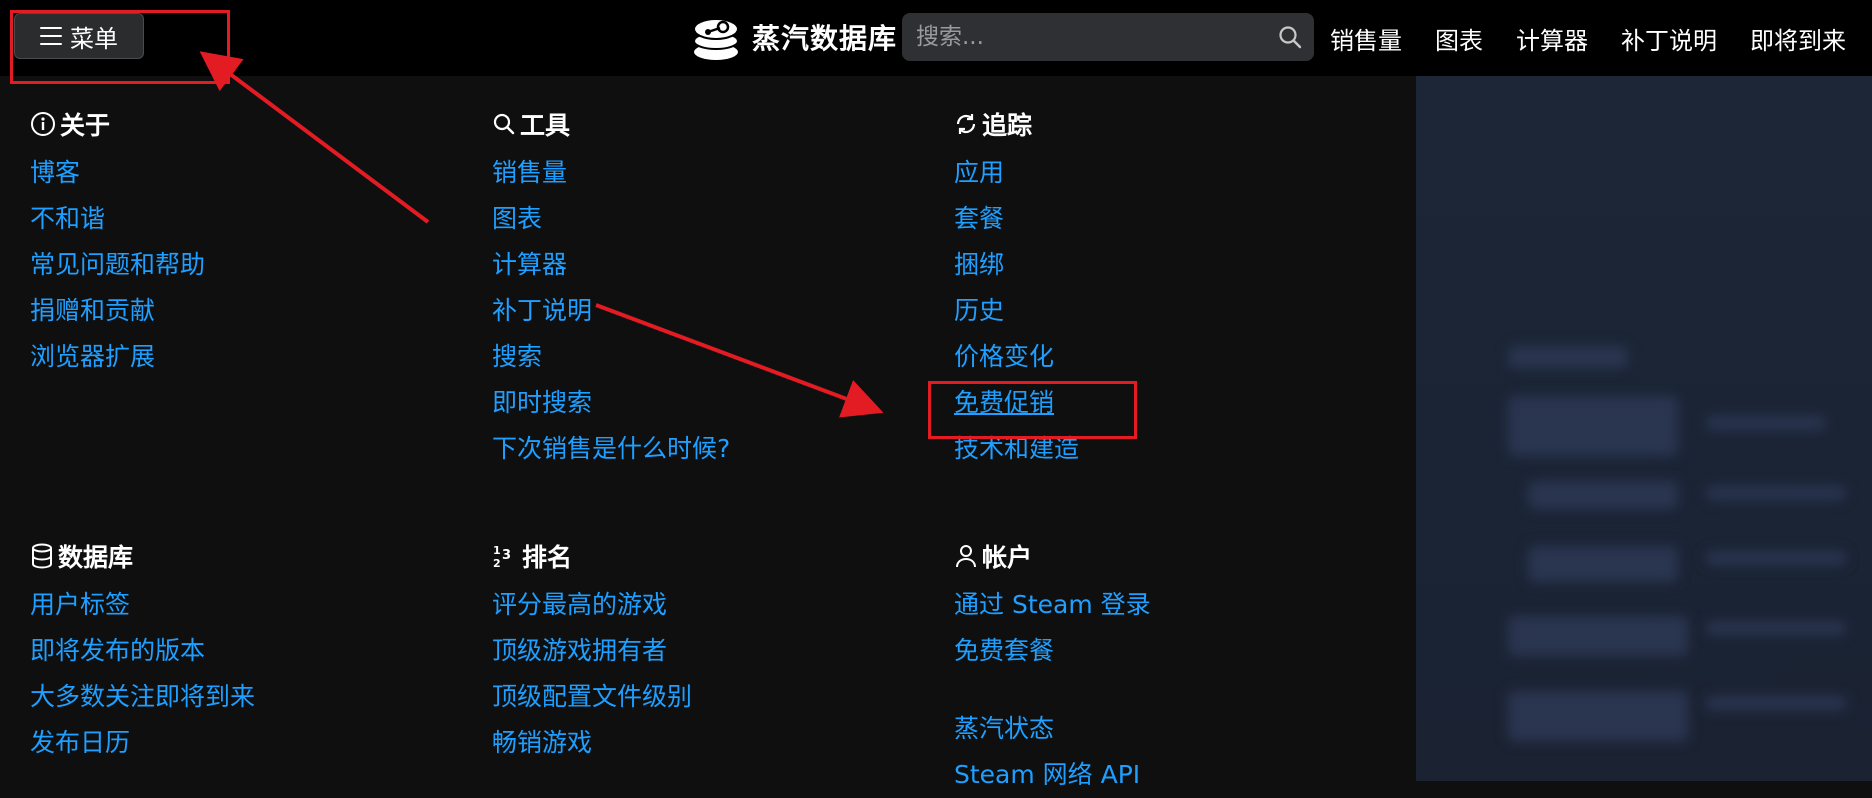  Describe the element at coordinates (96, 557) in the screenshot. I see `section-database-title: 数据库` at that location.